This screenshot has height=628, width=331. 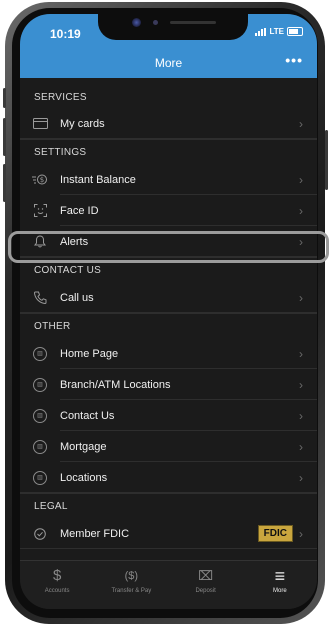 What do you see at coordinates (326, 160) in the screenshot?
I see `side-button-right` at bounding box center [326, 160].